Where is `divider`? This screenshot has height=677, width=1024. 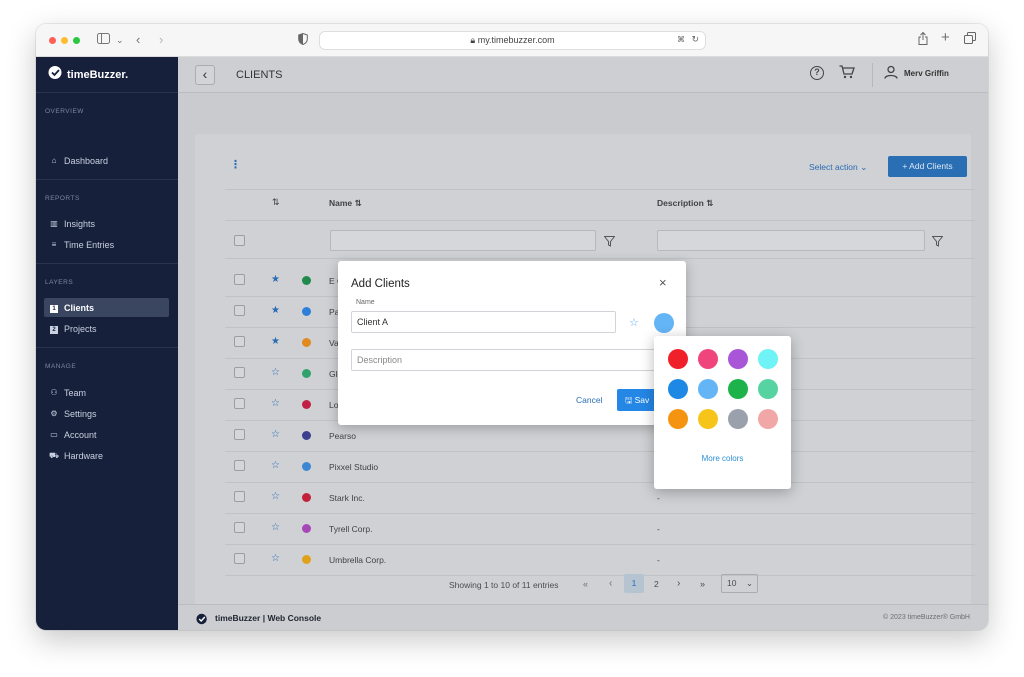 divider is located at coordinates (600, 575).